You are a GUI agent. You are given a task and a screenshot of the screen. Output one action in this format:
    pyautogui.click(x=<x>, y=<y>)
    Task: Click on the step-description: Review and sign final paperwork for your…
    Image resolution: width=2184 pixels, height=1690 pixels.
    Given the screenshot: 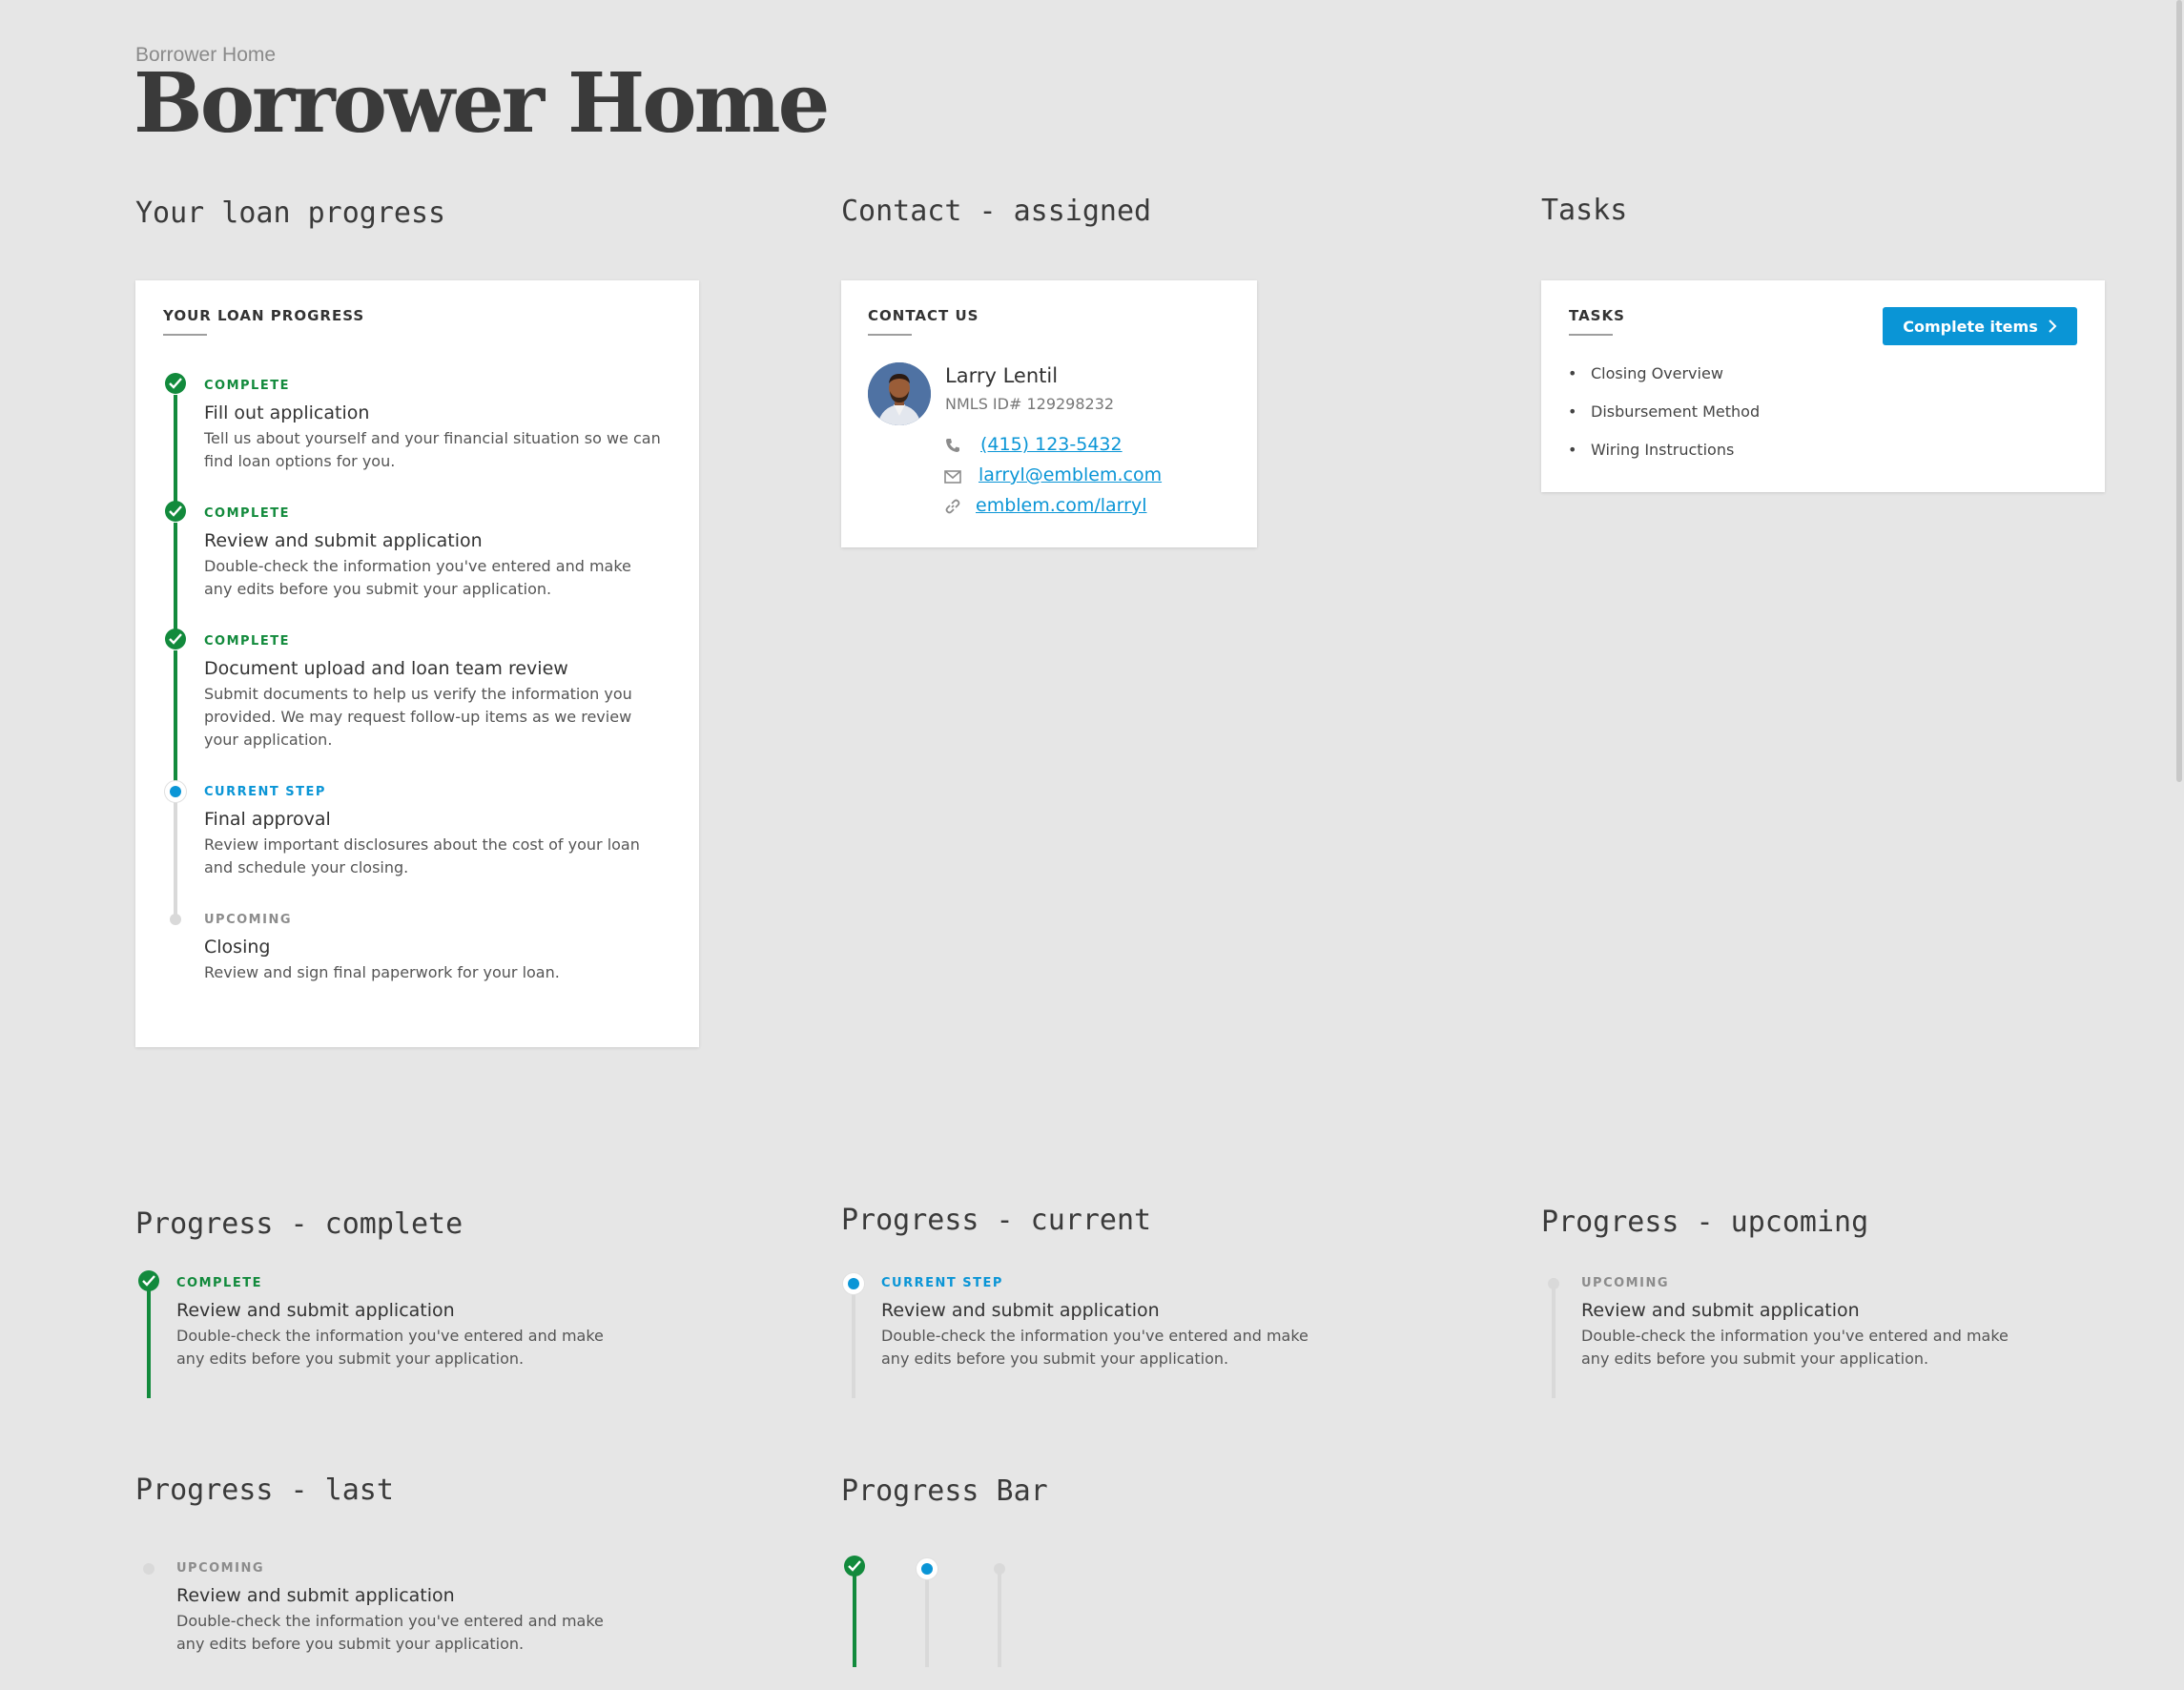 What is the action you would take?
    pyautogui.click(x=382, y=972)
    